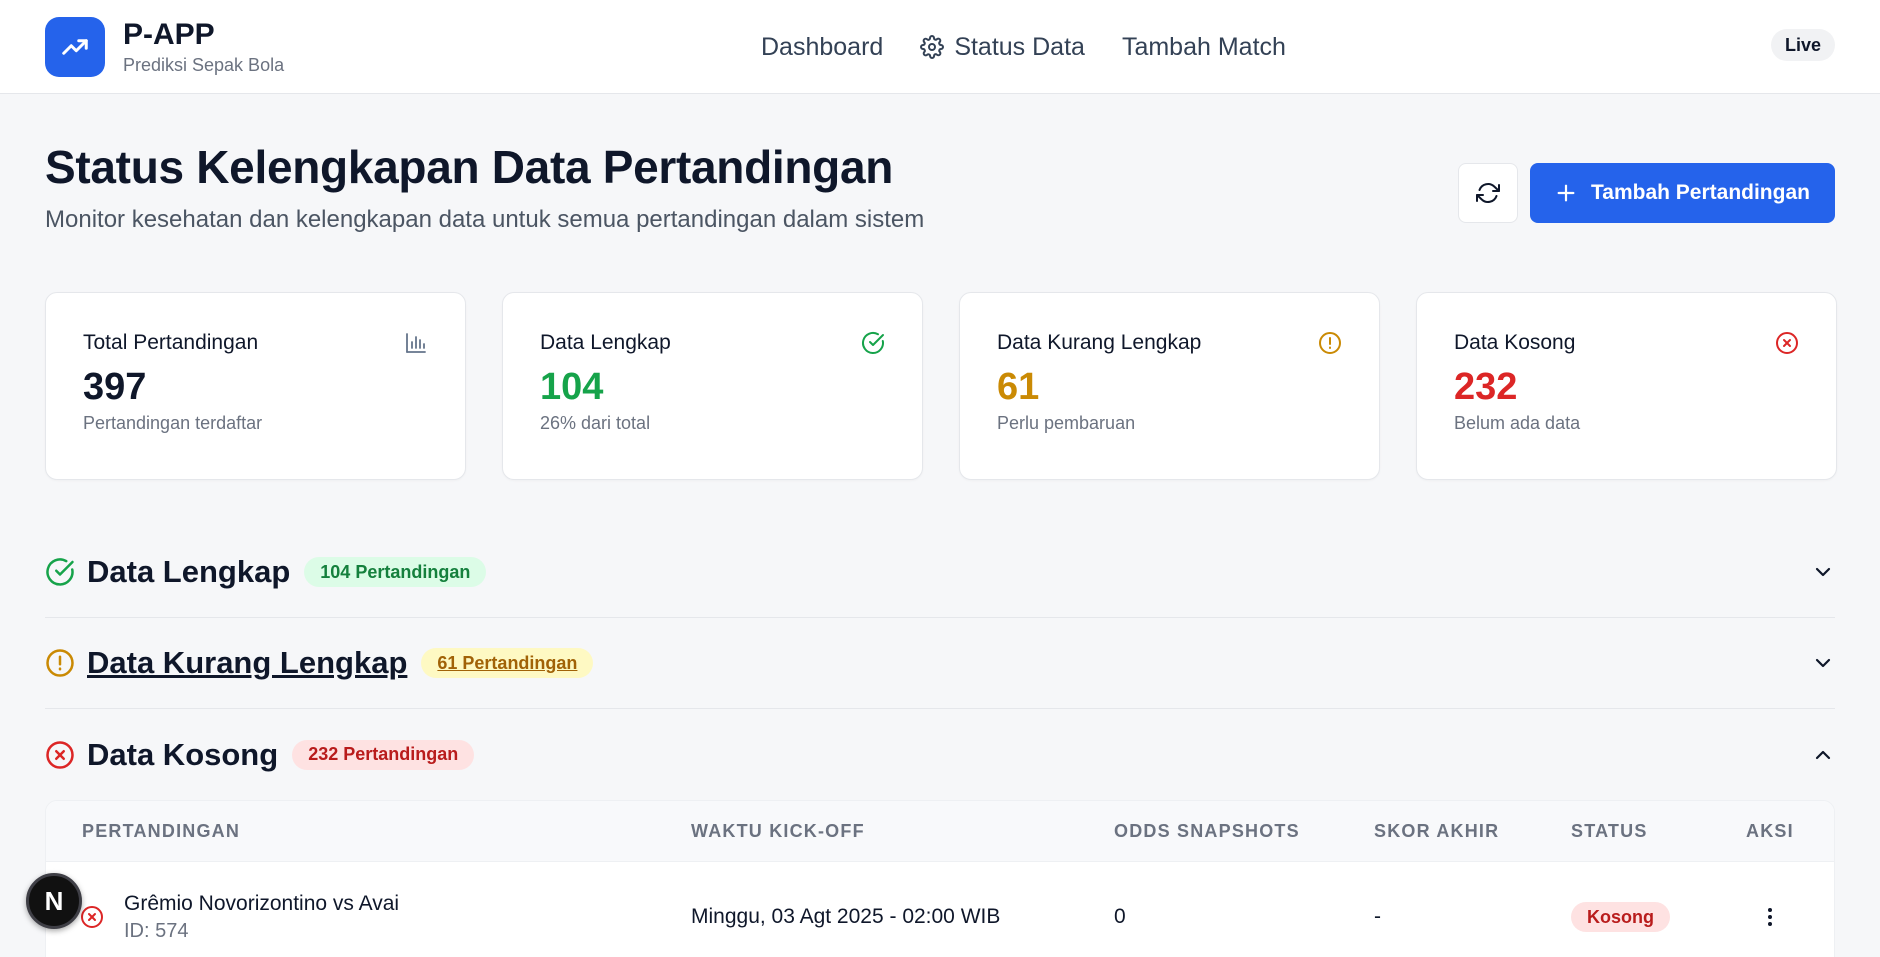 This screenshot has width=1880, height=957. Describe the element at coordinates (1437, 831) in the screenshot. I see `column-header-skor: SKOR AKHIR` at that location.